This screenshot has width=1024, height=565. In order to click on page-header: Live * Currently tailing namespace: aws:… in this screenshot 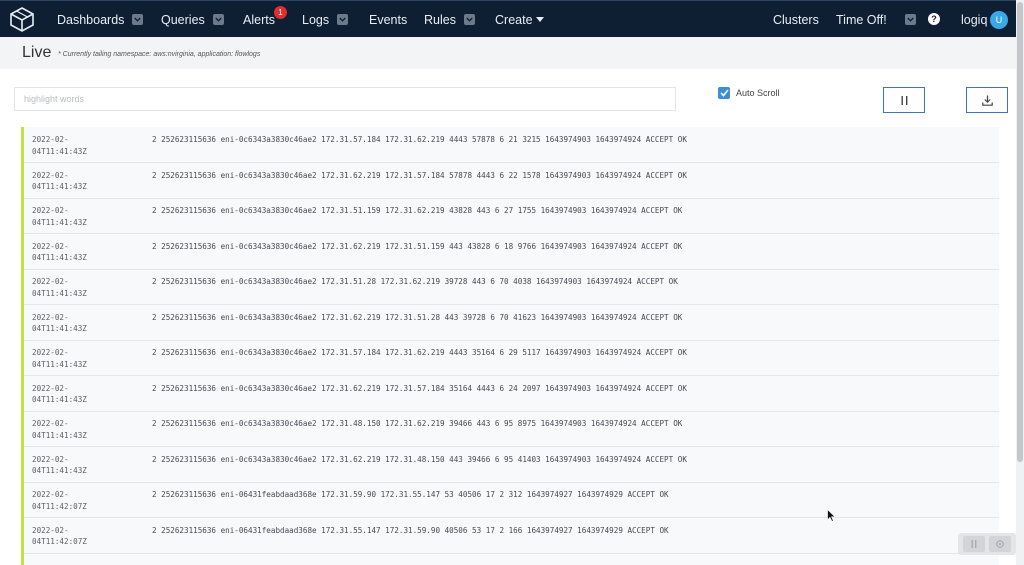, I will do `click(512, 53)`.